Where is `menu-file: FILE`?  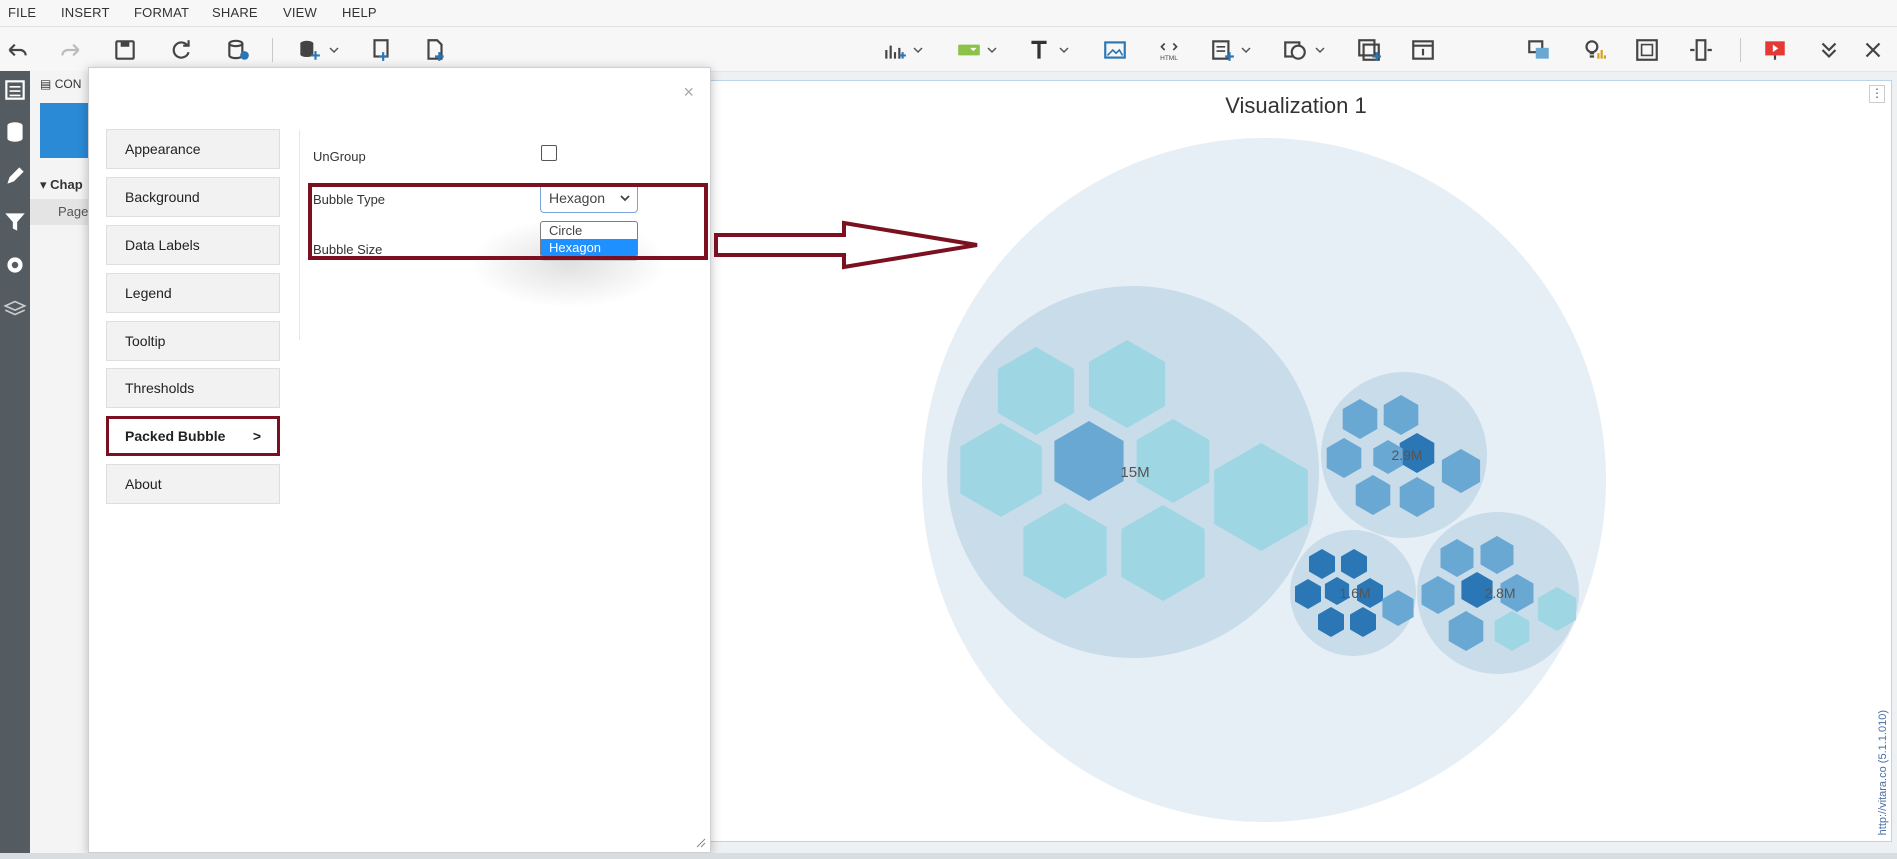
menu-file: FILE is located at coordinates (22, 12).